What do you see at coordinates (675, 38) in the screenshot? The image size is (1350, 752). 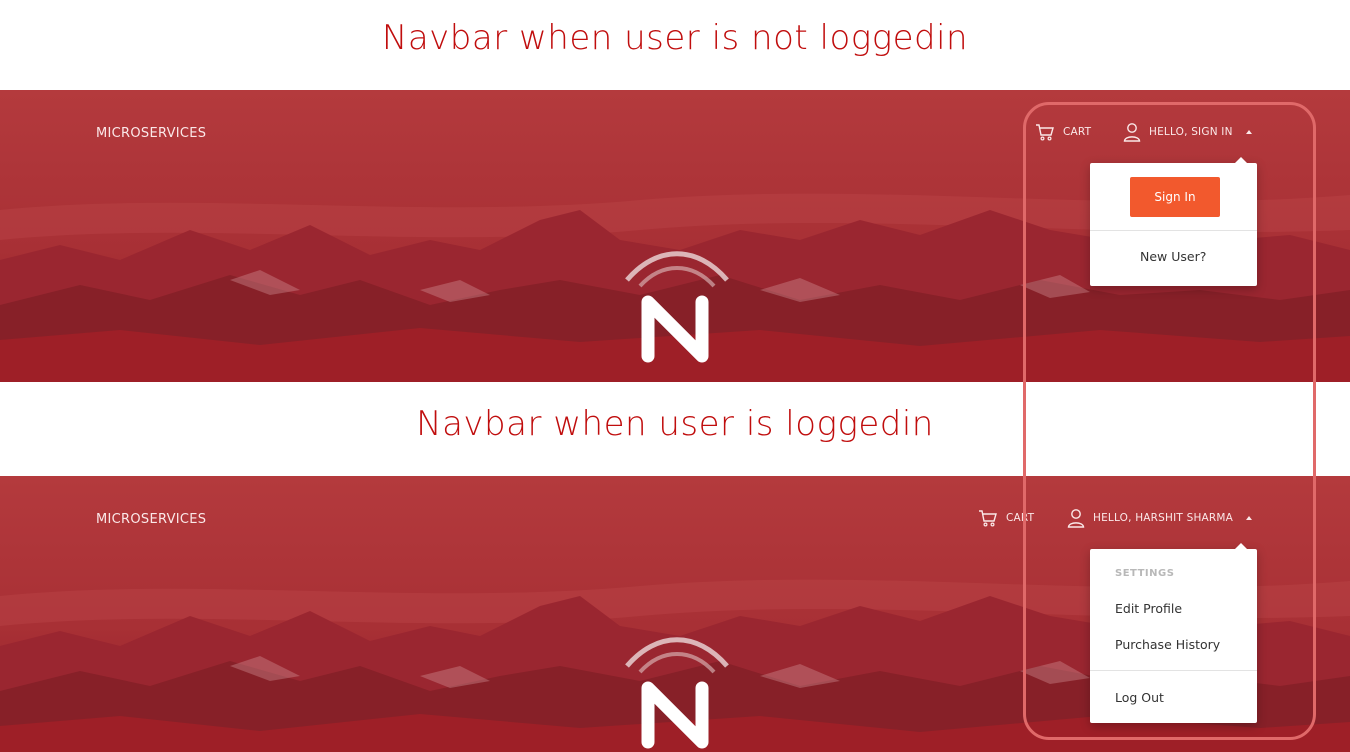 I see `heading-logged-out: Navbar when user is not loggedin` at bounding box center [675, 38].